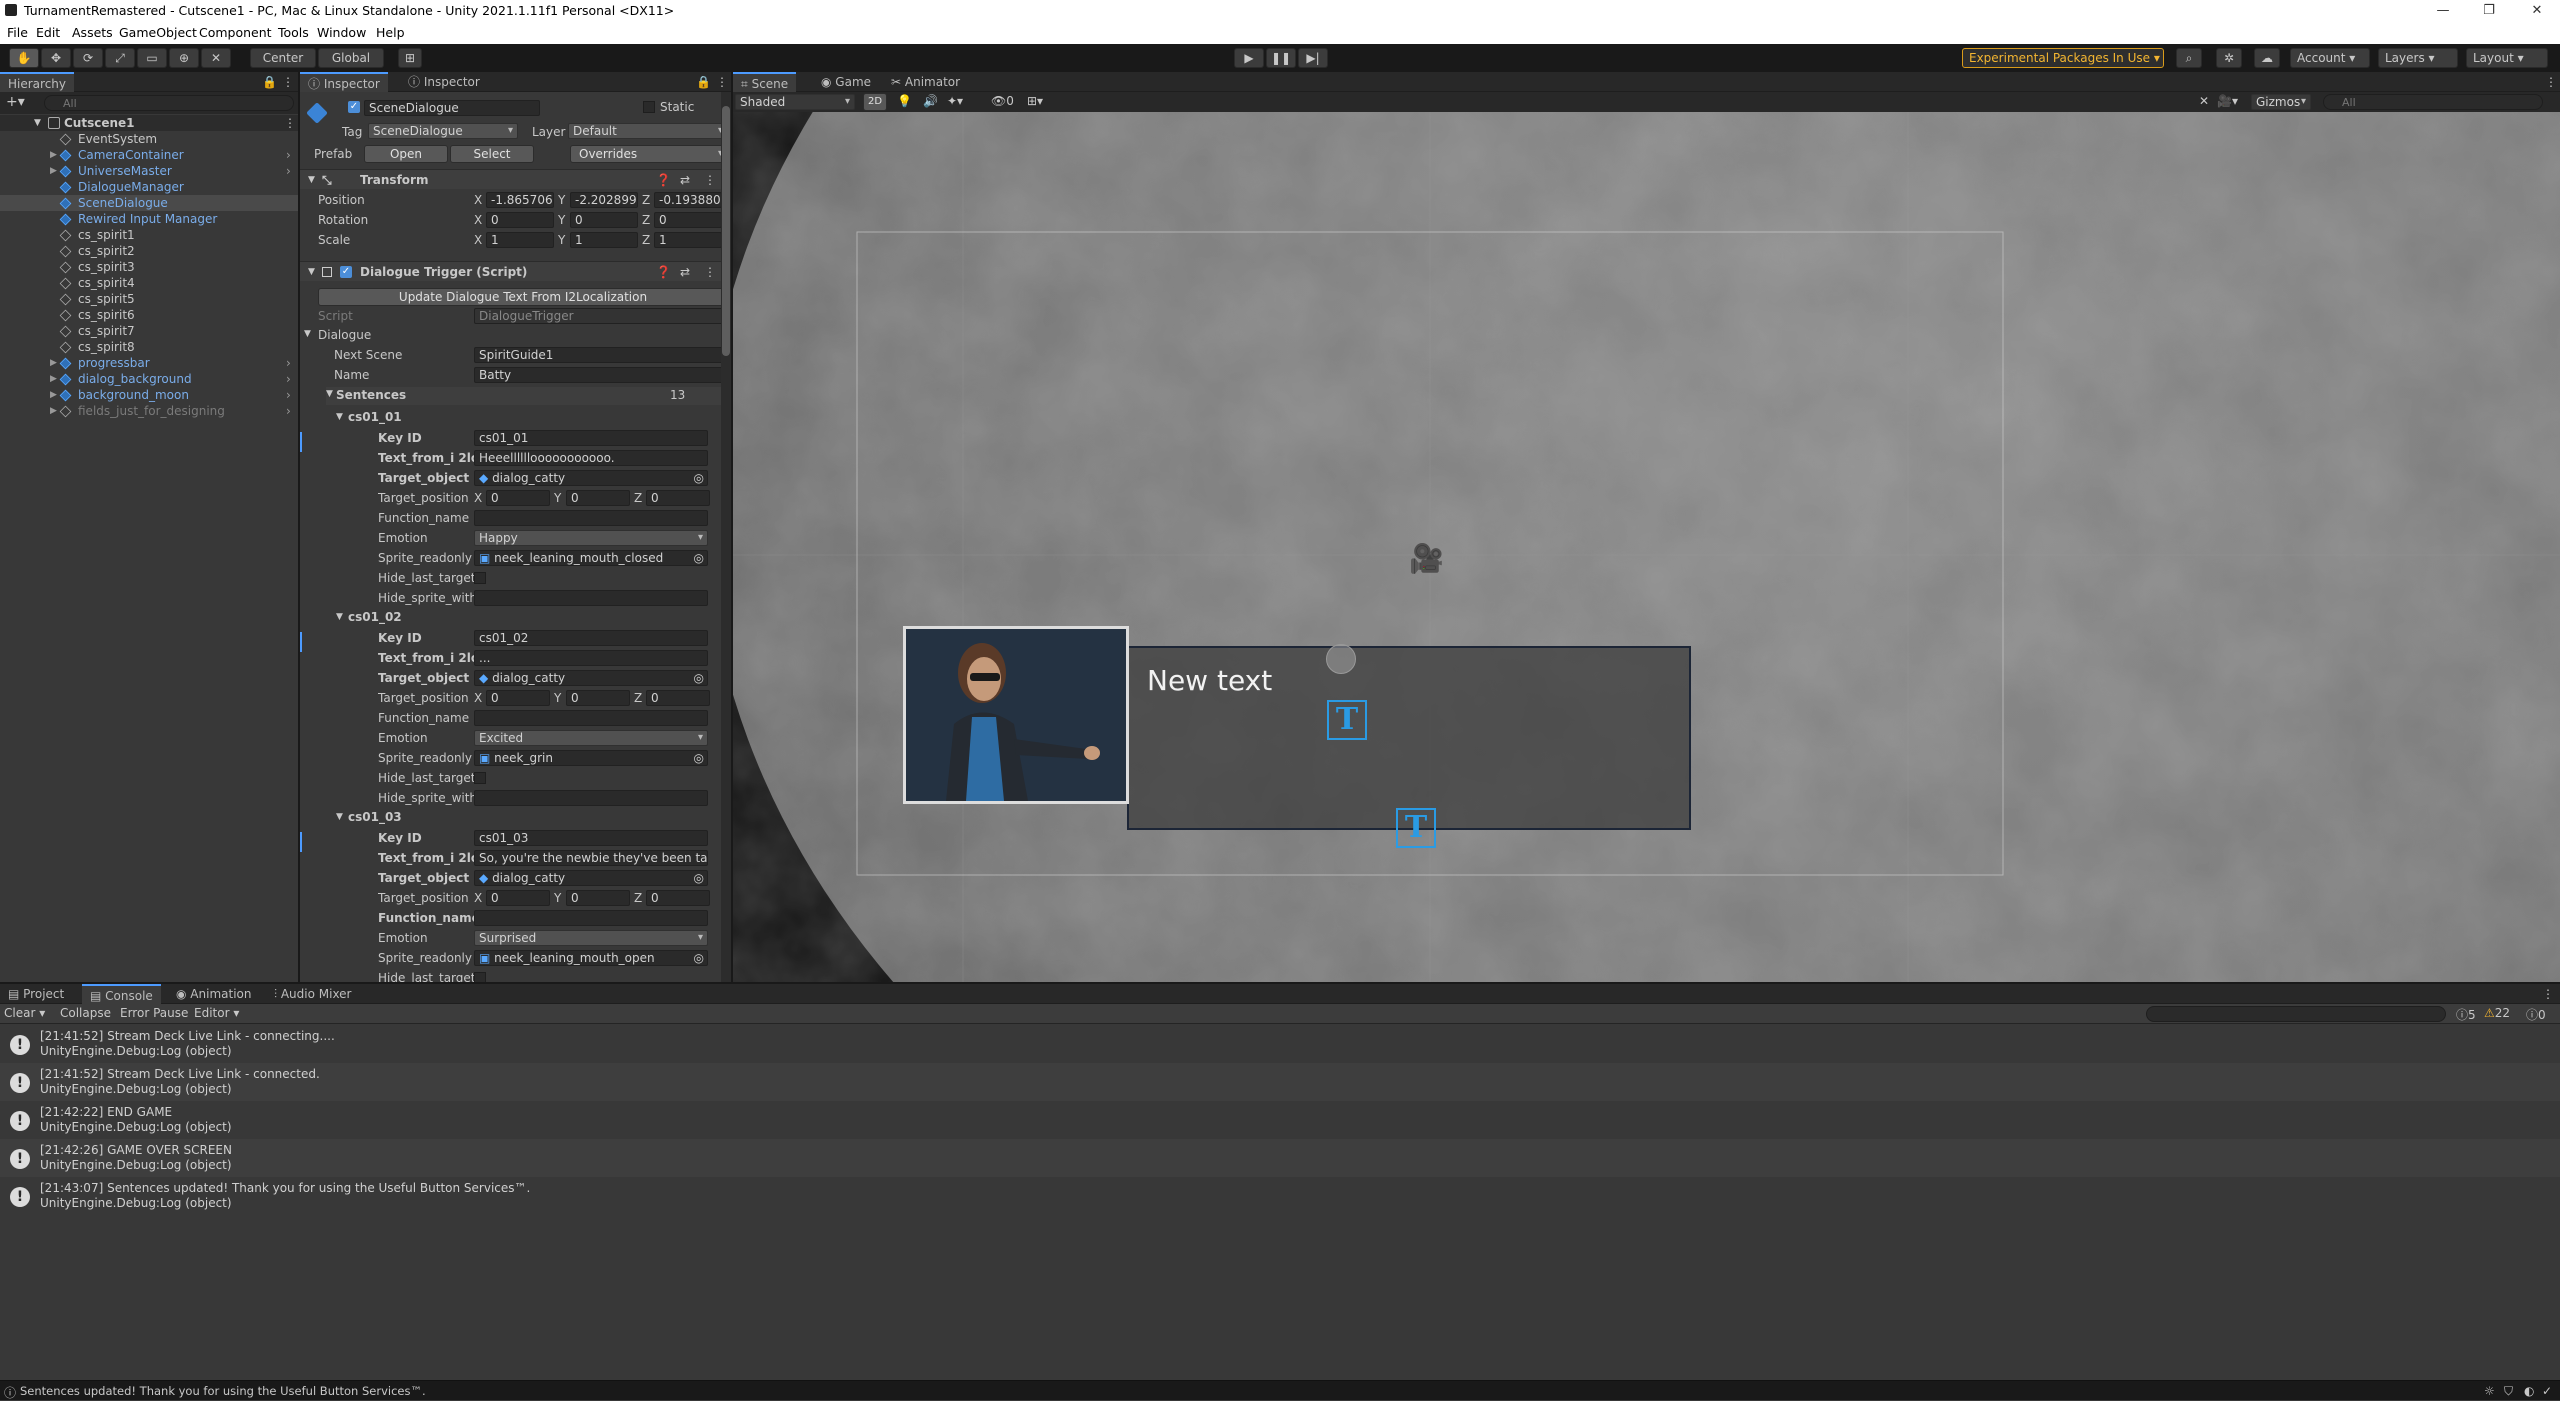 This screenshot has width=2560, height=1401. I want to click on pivot-center-button: Center, so click(283, 58).